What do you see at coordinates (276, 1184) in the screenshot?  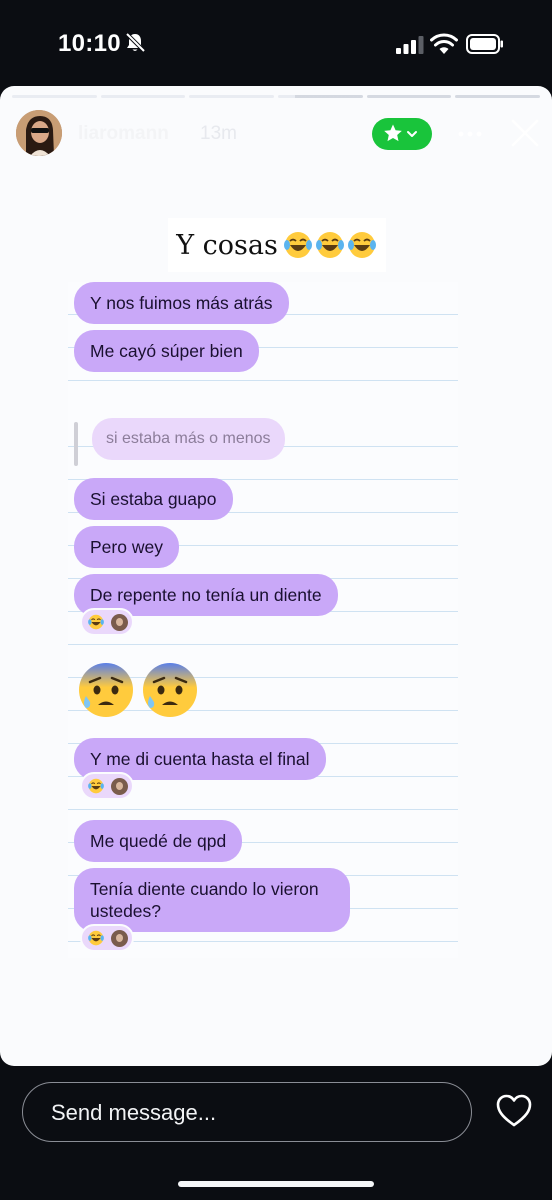 I see `home-indicator` at bounding box center [276, 1184].